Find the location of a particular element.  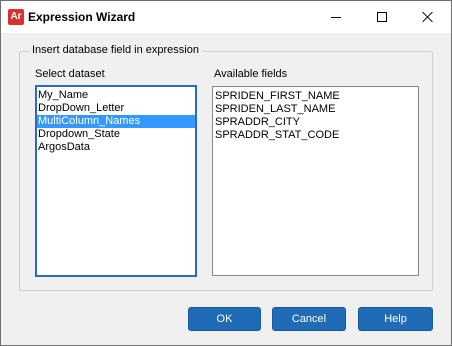

maximize-button is located at coordinates (382, 17).